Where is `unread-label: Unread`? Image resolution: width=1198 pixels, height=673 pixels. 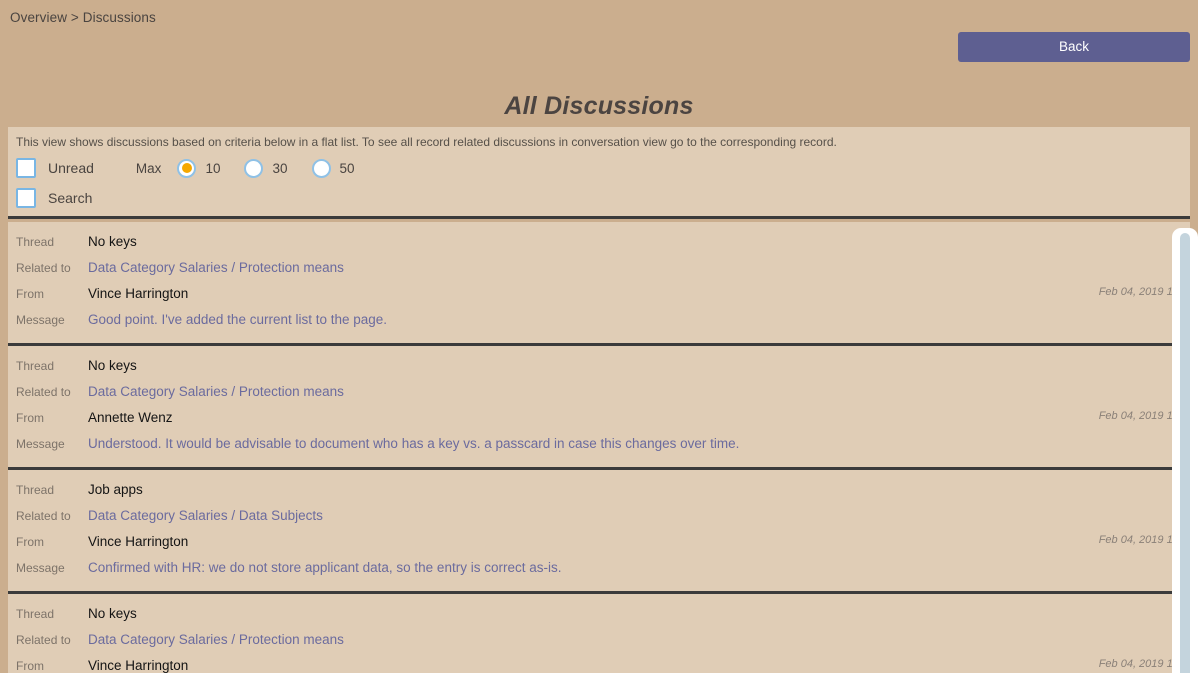 unread-label: Unread is located at coordinates (71, 168).